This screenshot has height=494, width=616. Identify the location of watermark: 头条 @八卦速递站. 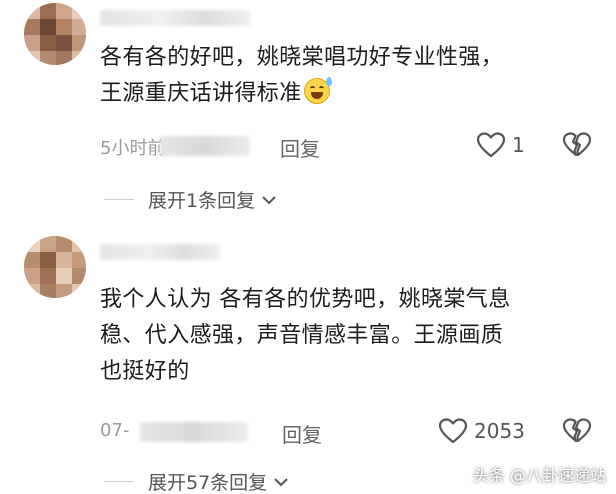
(539, 475).